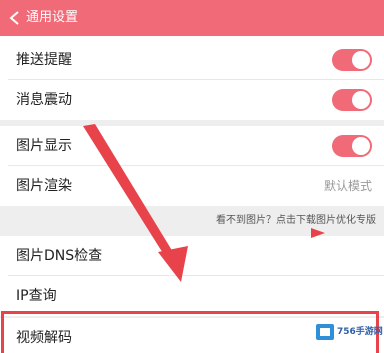 Image resolution: width=384 pixels, height=353 pixels. I want to click on vibrate-label: 消息震动, so click(44, 100).